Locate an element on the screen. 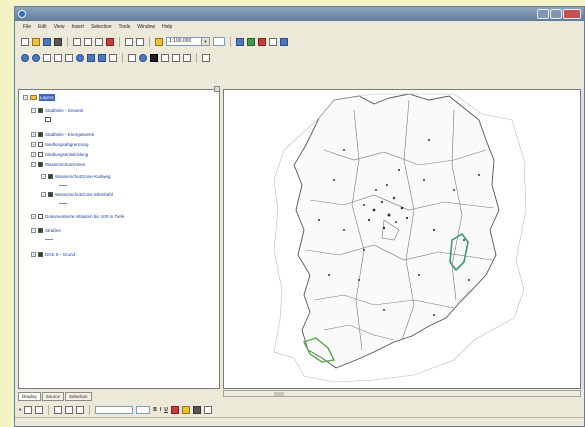  bold-icon: B is located at coordinates (155, 410).